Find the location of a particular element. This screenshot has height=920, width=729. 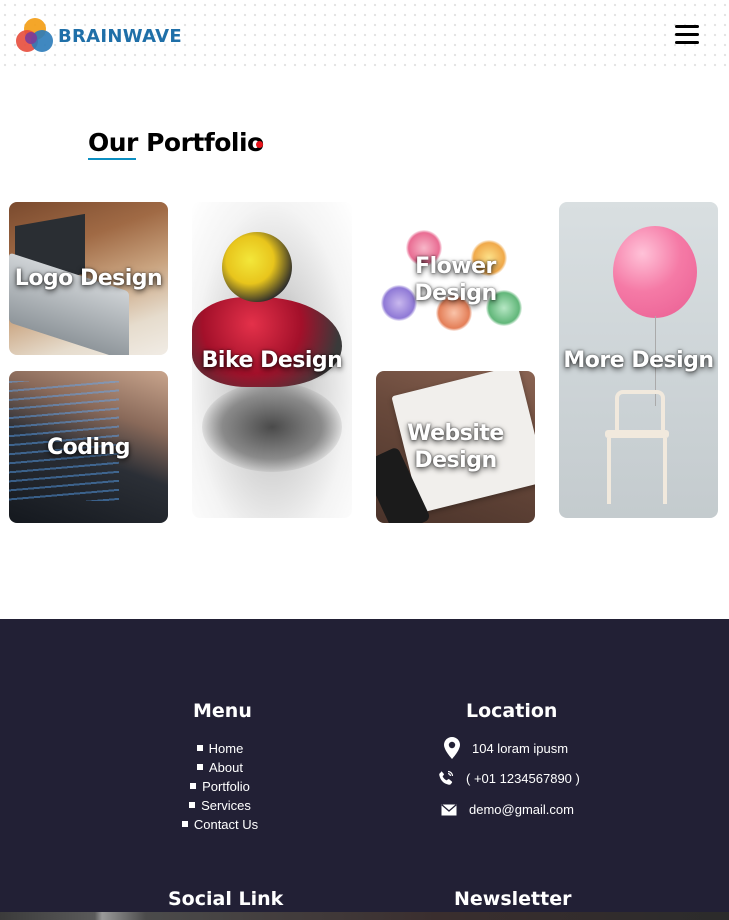

footer-social-heading: Social Link is located at coordinates (226, 899).